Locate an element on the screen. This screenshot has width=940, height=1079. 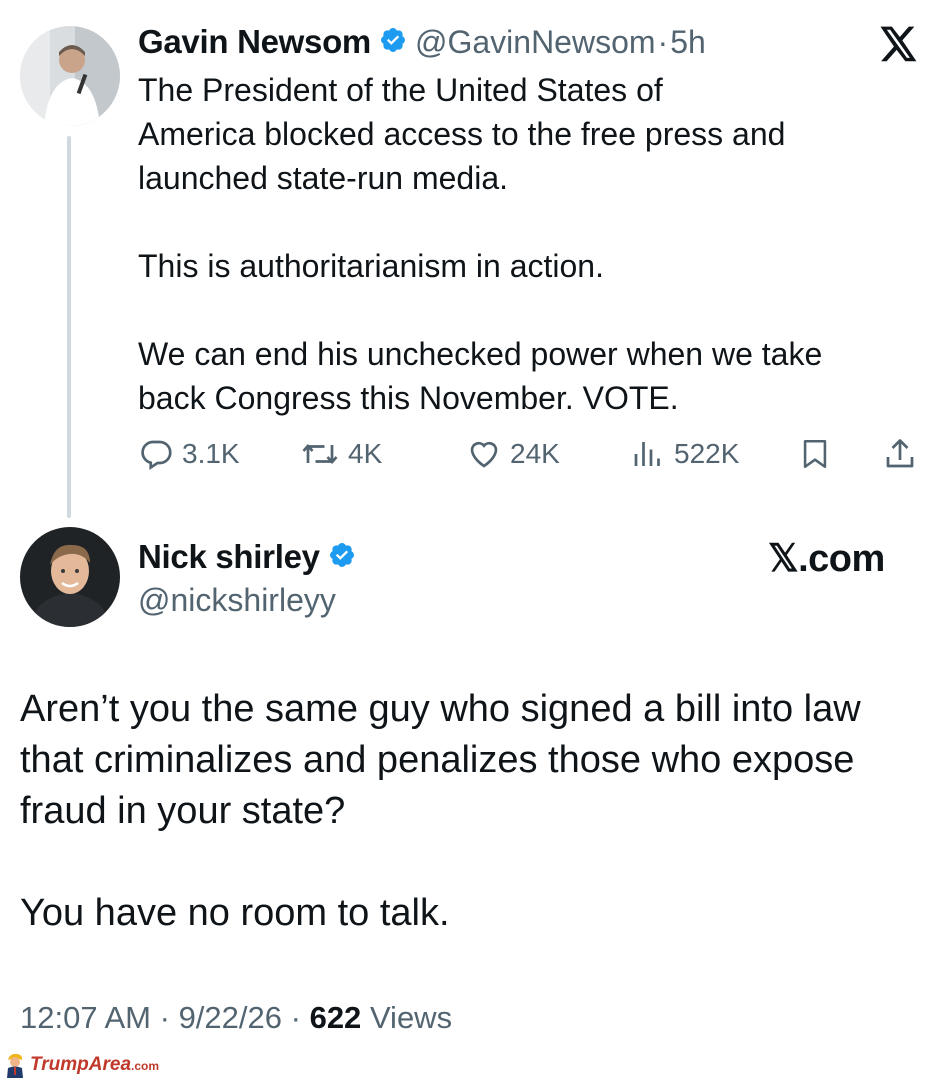
like-button: 24K is located at coordinates (513, 454).